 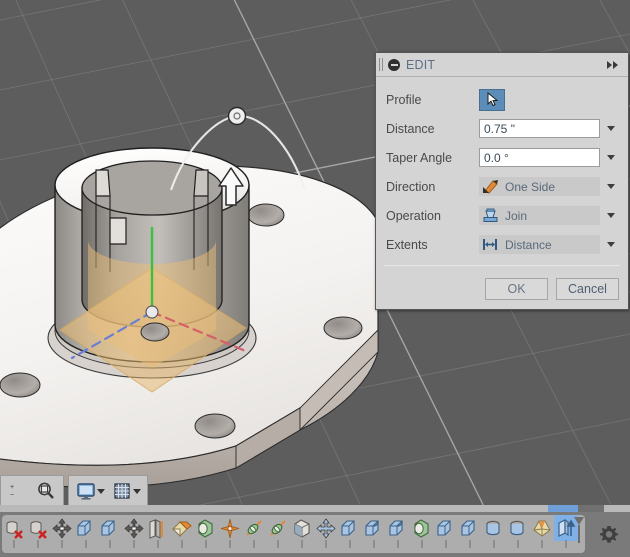 I want to click on settings-gear-icon, so click(x=609, y=534).